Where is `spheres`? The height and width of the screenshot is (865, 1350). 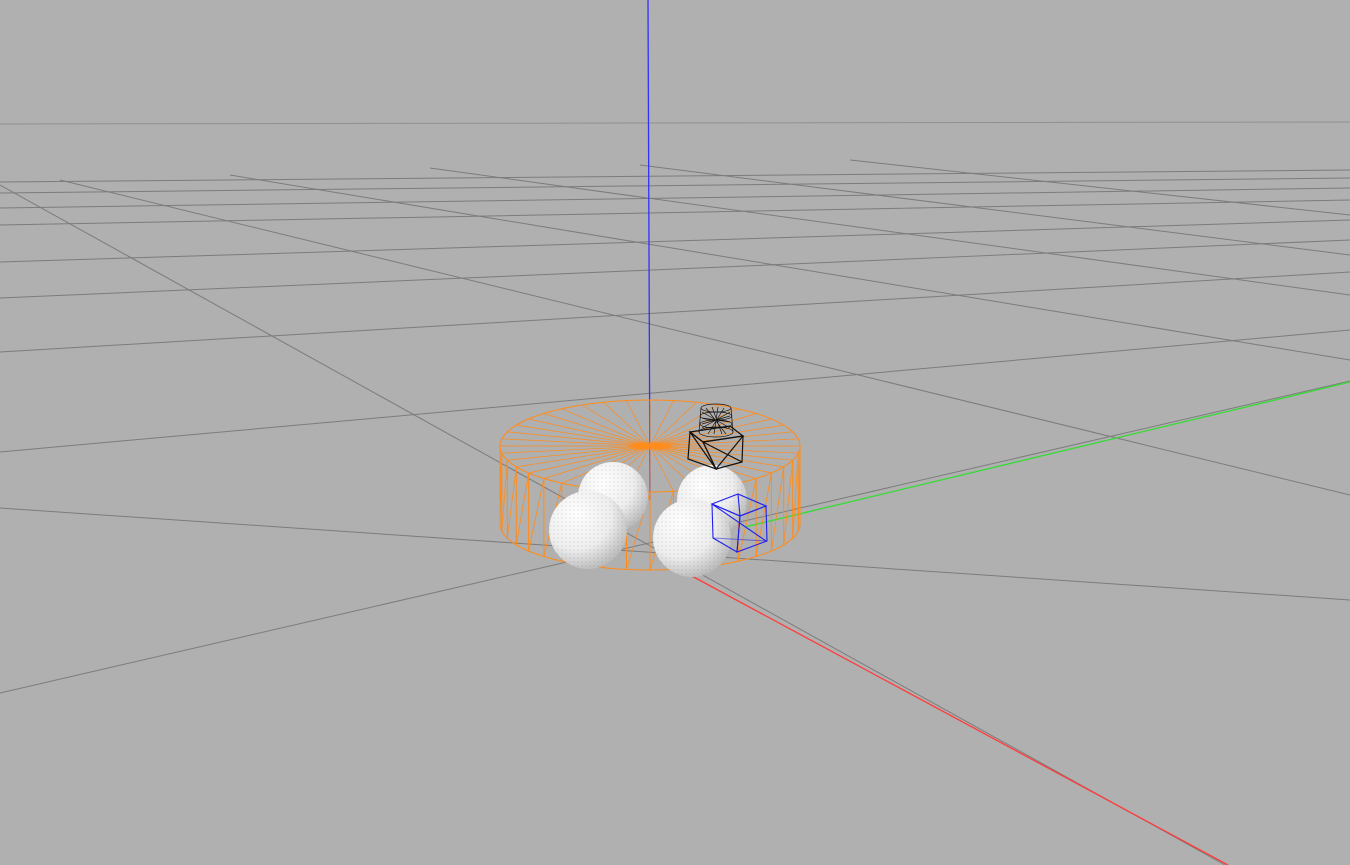 spheres is located at coordinates (648, 519).